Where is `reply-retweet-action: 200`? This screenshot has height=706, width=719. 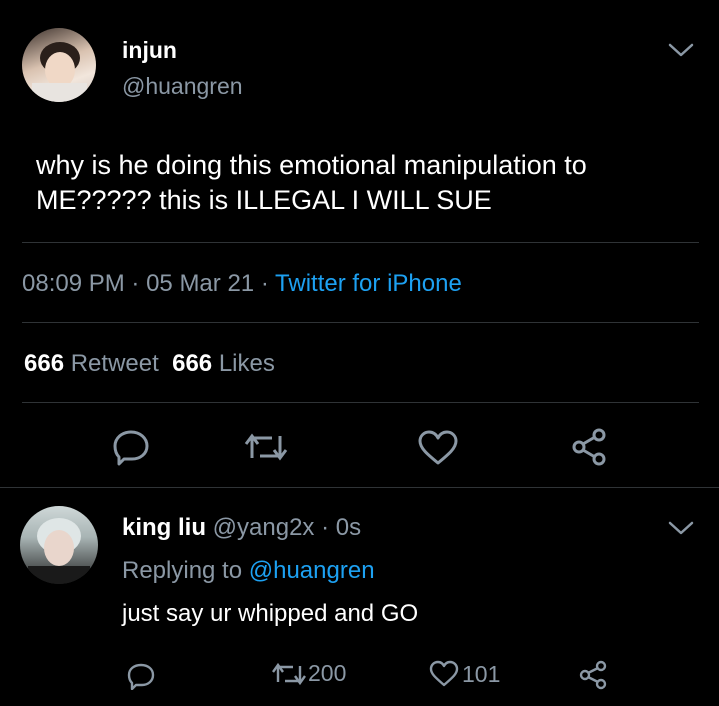 reply-retweet-action: 200 is located at coordinates (309, 673).